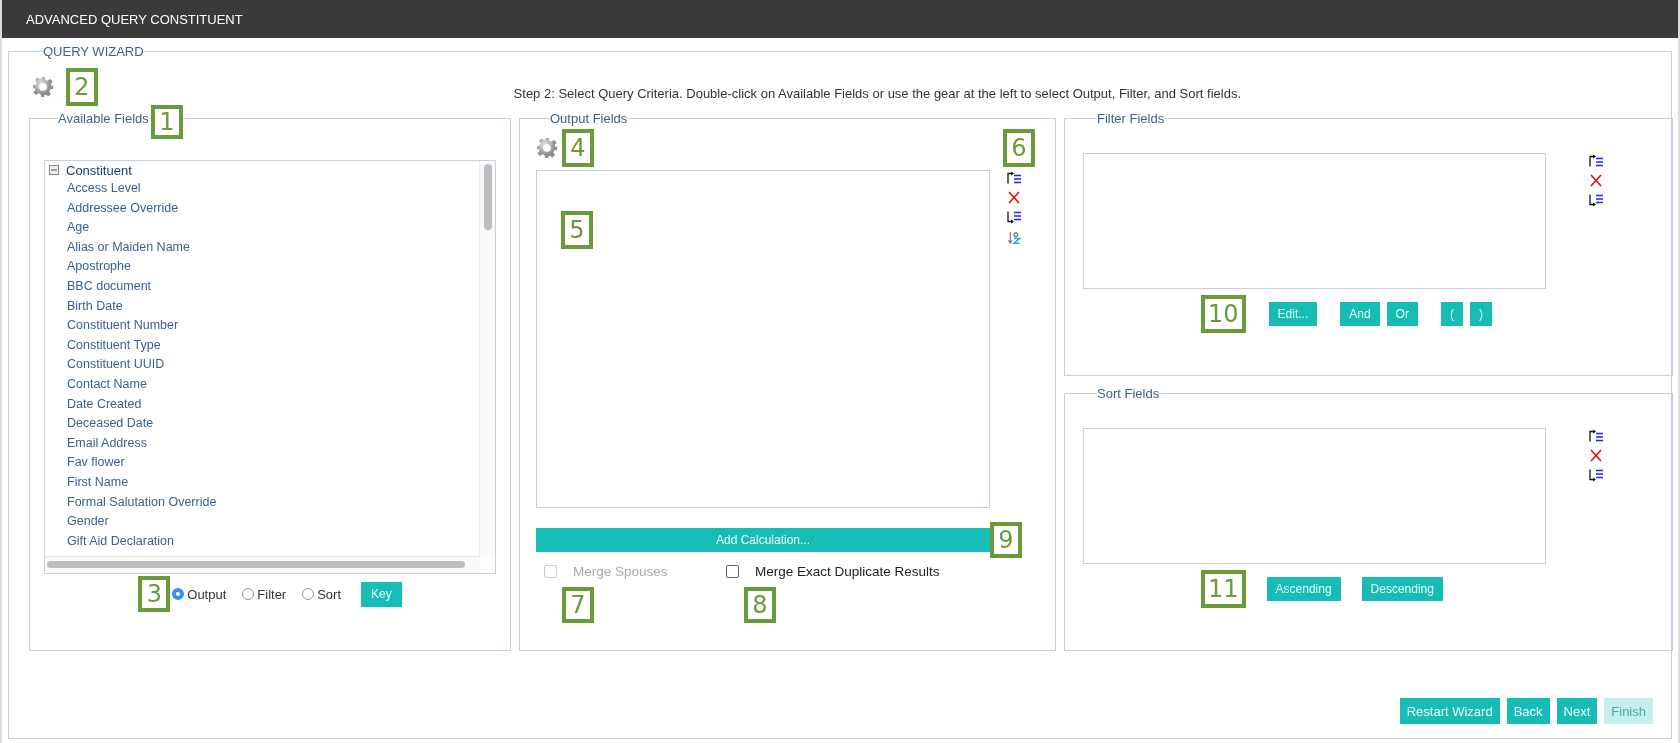 This screenshot has width=1680, height=743. I want to click on tree-item: Age, so click(78, 228).